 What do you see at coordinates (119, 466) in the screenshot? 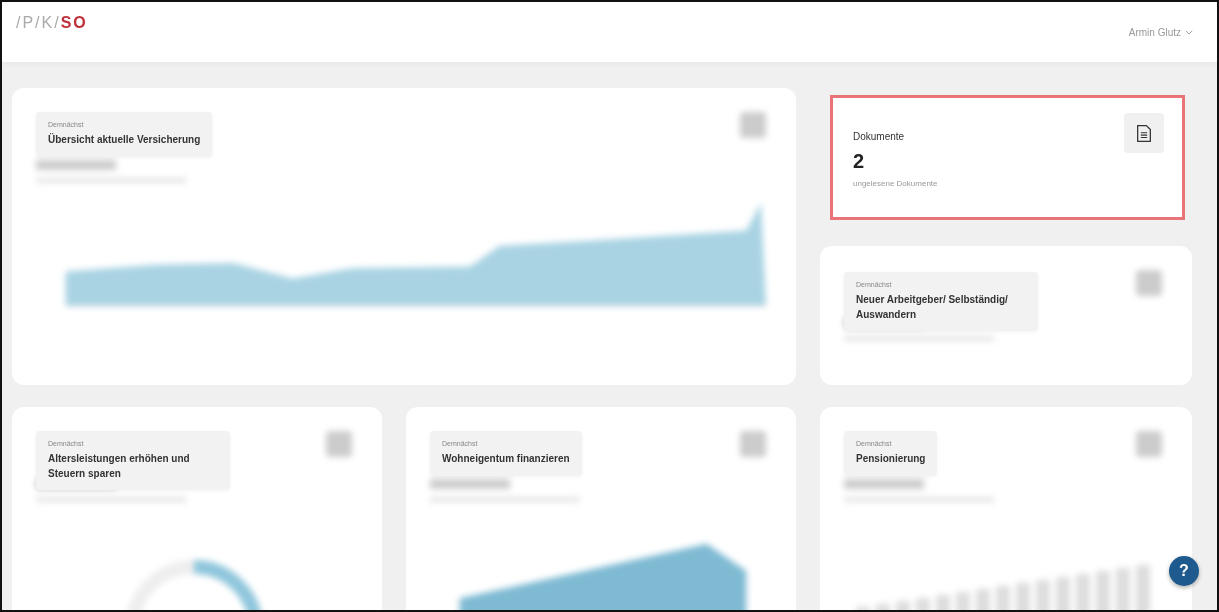
I see `card-title: Altersleistungen erhöhen und Steuern sparen` at bounding box center [119, 466].